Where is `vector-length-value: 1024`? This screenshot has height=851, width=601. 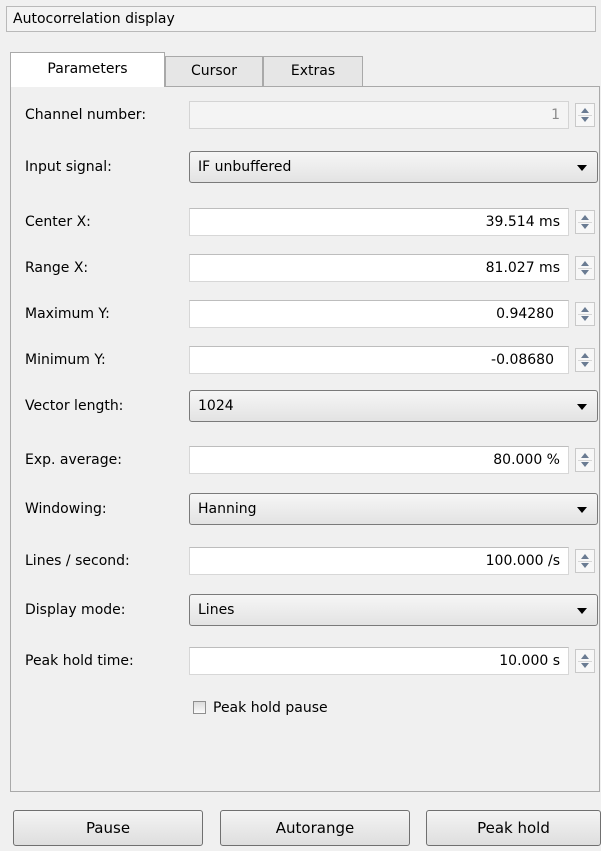
vector-length-value: 1024 is located at coordinates (216, 406).